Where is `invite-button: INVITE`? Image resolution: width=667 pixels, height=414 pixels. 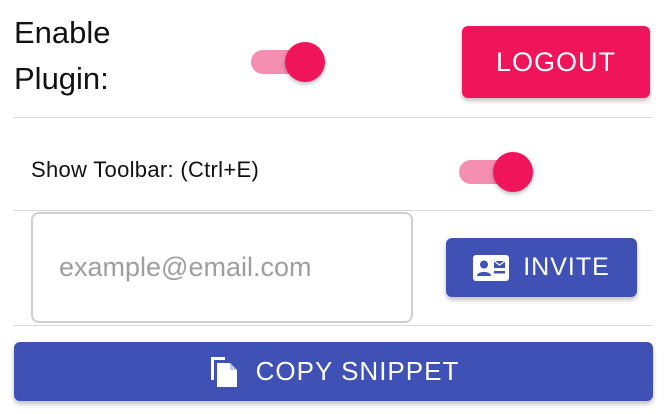 invite-button: INVITE is located at coordinates (541, 267).